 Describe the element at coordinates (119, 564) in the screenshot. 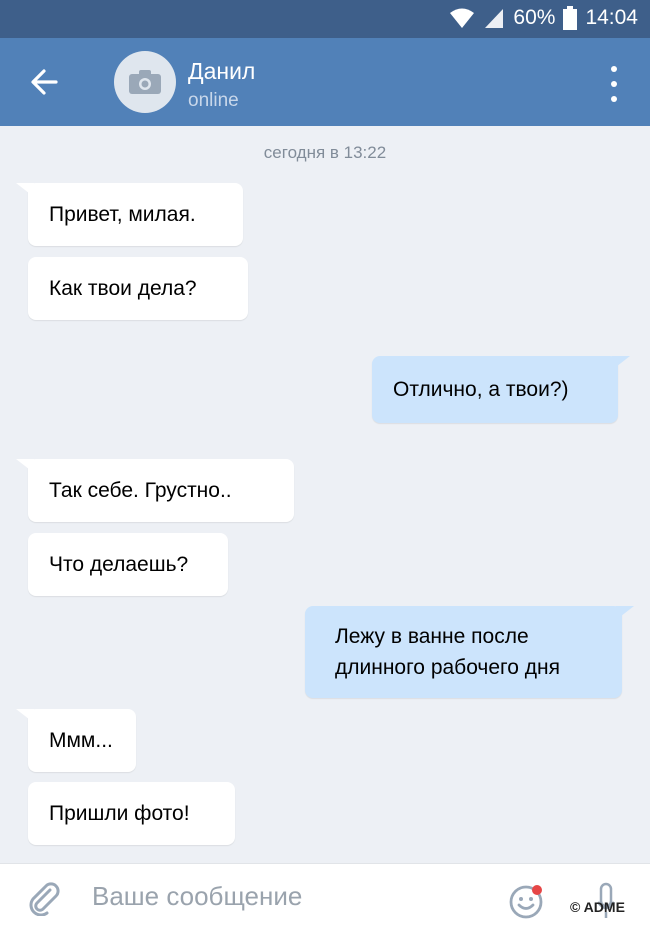

I see `message-text: Что делаешь?` at that location.